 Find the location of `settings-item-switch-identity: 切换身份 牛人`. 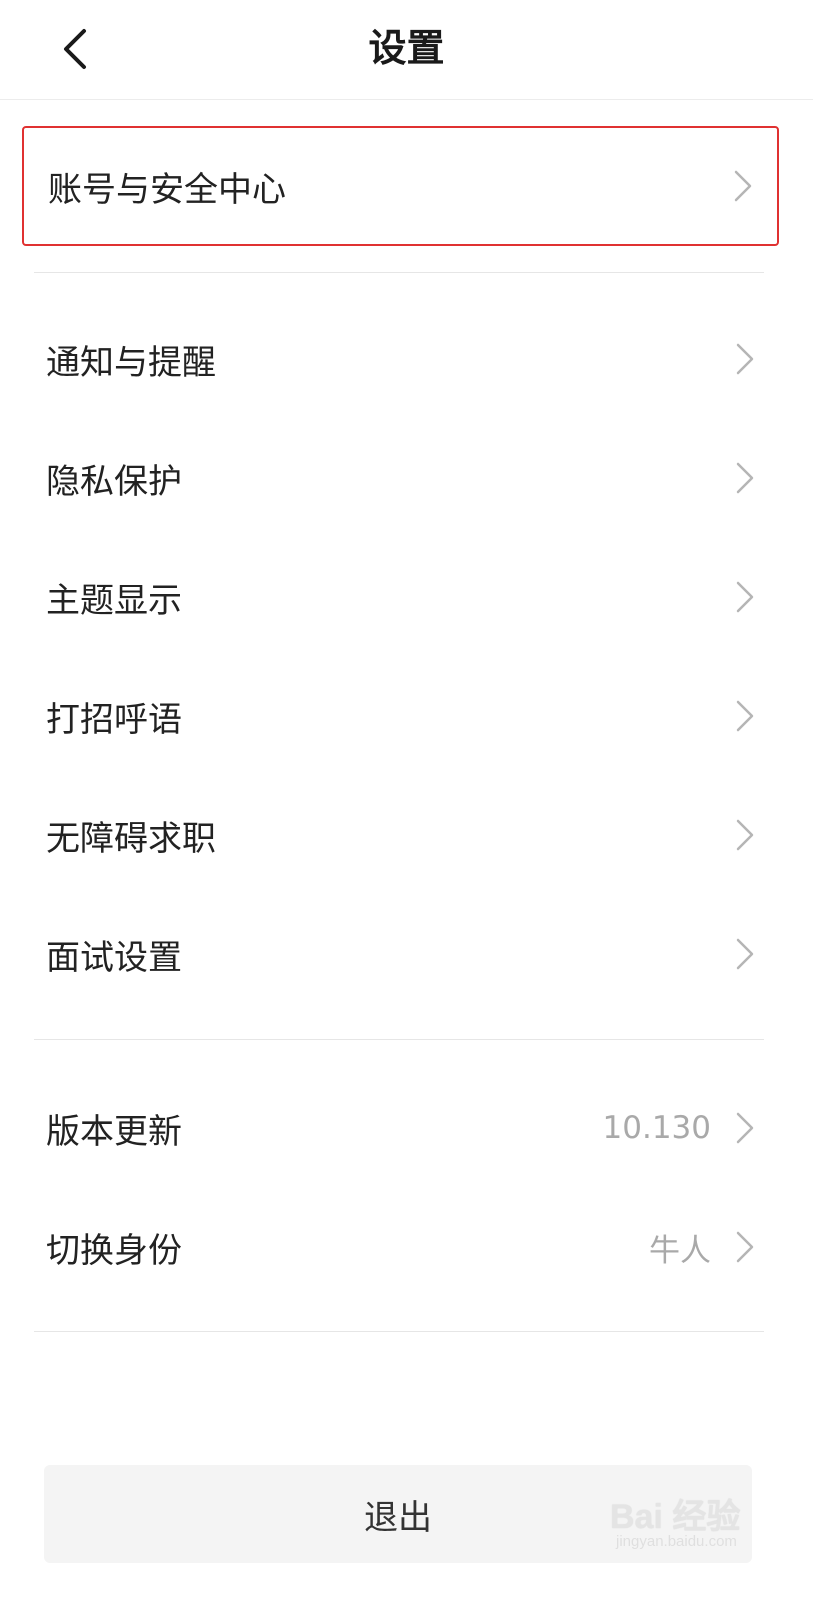

settings-item-switch-identity: 切换身份 牛人 is located at coordinates (400, 1247).